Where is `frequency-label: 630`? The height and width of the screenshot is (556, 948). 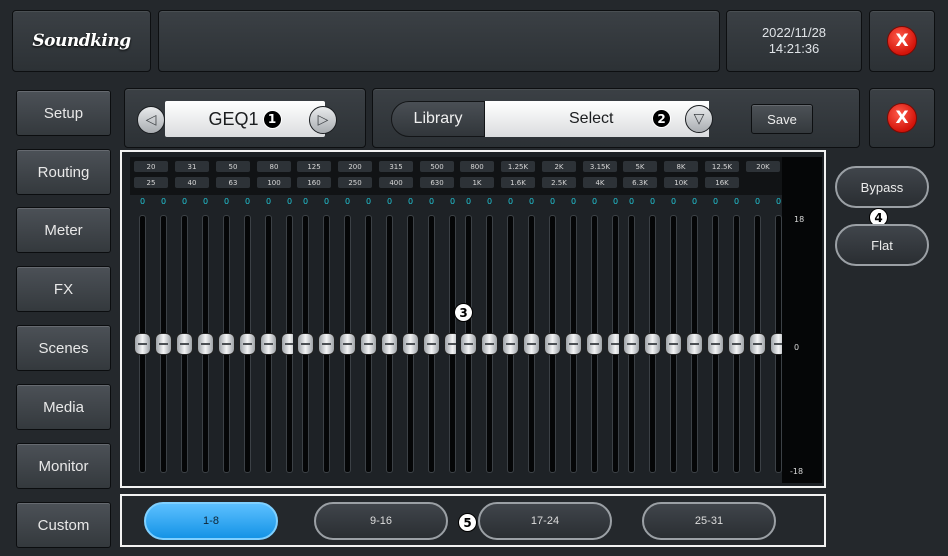
frequency-label: 630 is located at coordinates (437, 182).